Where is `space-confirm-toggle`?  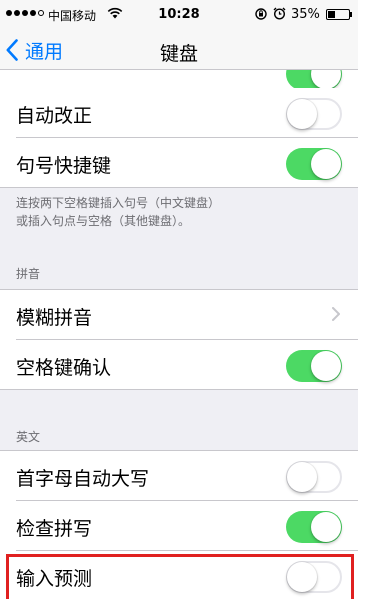 space-confirm-toggle is located at coordinates (314, 366).